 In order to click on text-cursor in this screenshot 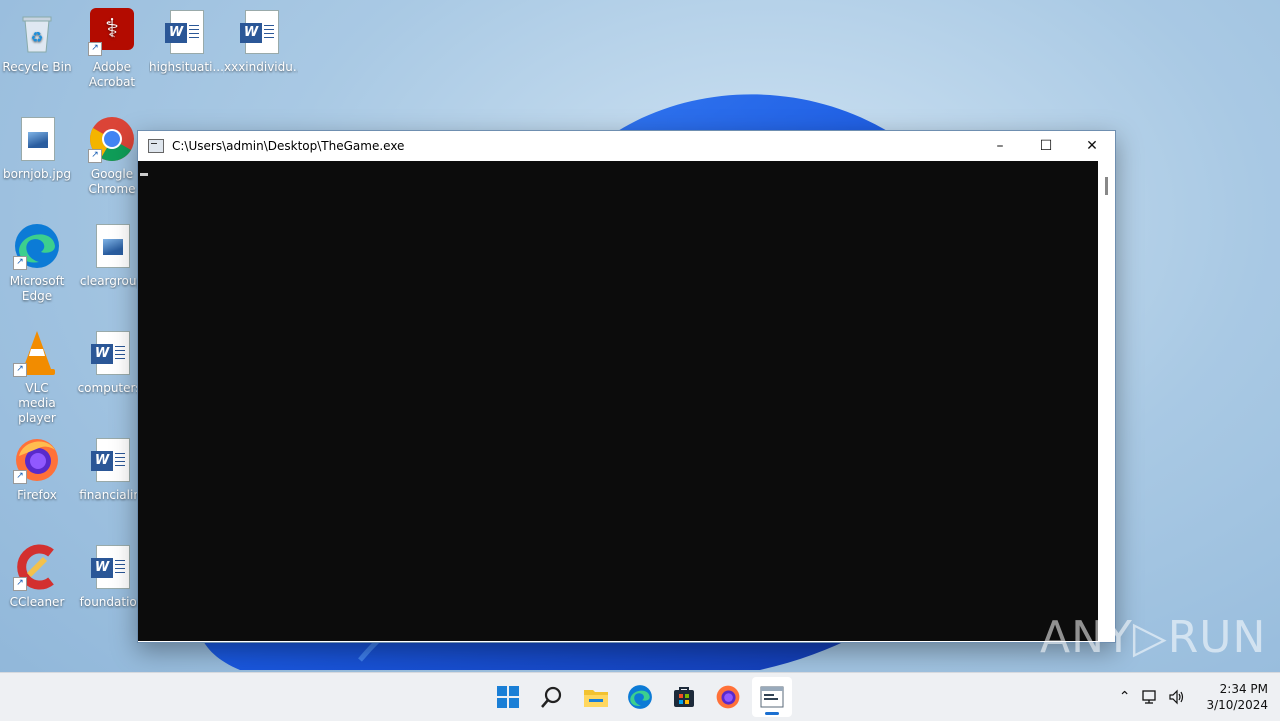, I will do `click(144, 174)`.